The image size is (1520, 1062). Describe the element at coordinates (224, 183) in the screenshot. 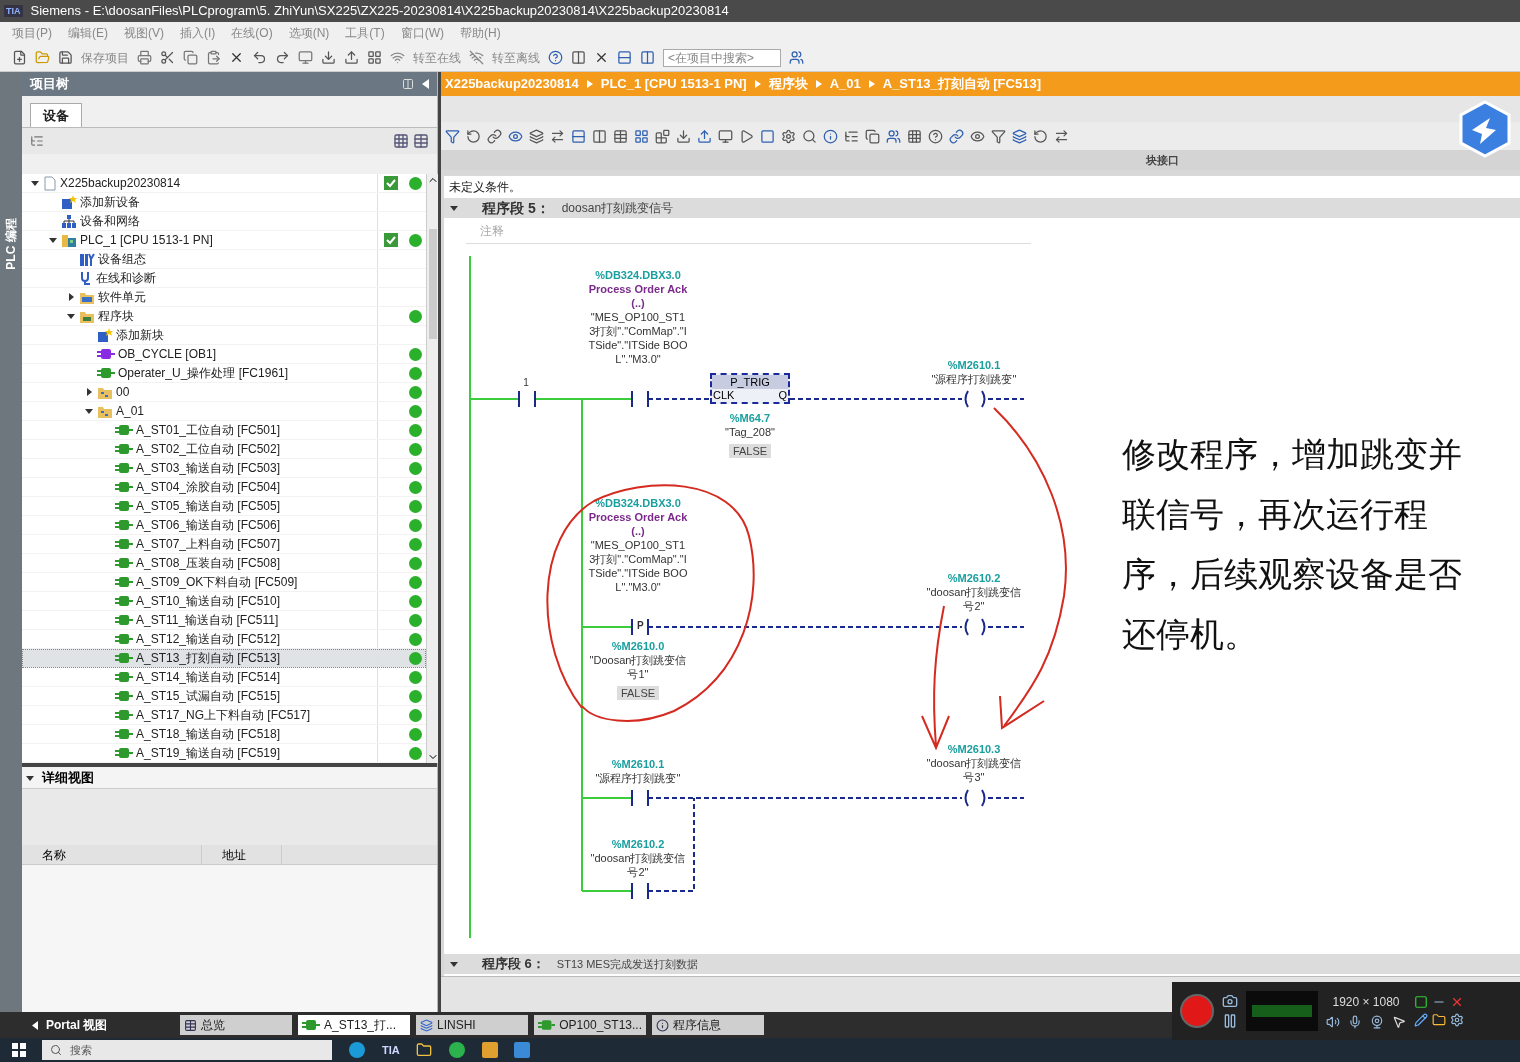

I see `tree-item: X225backup20230814` at that location.